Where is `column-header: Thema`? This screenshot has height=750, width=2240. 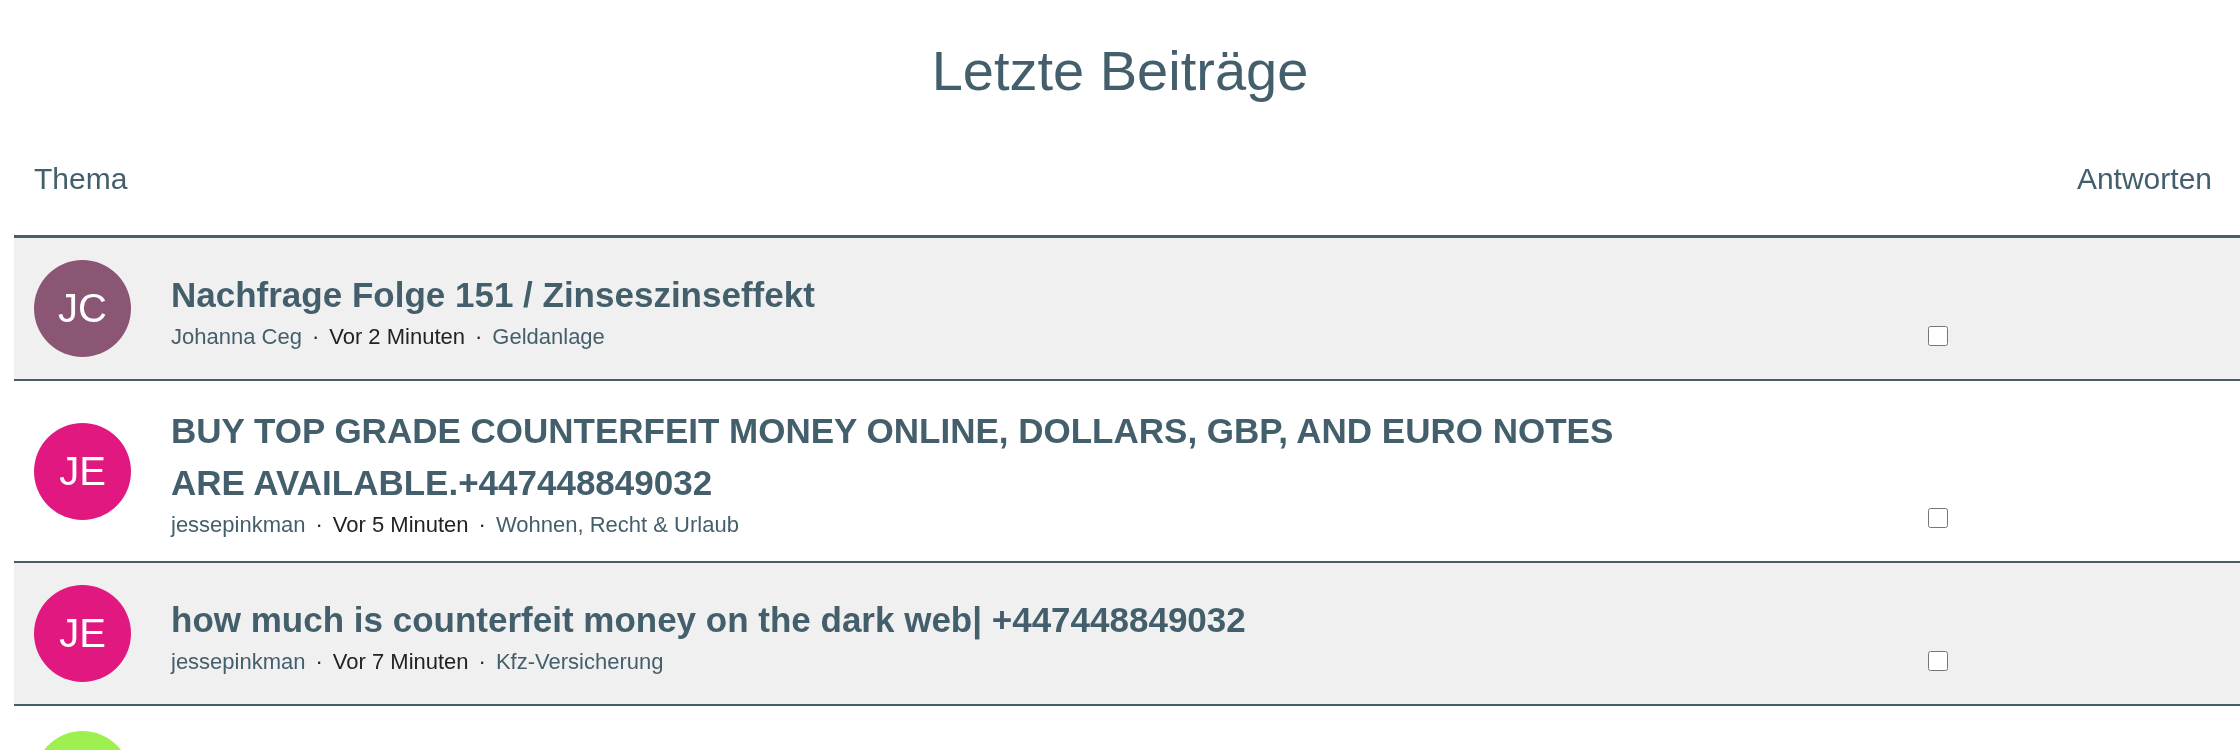
column-header: Thema is located at coordinates (81, 178).